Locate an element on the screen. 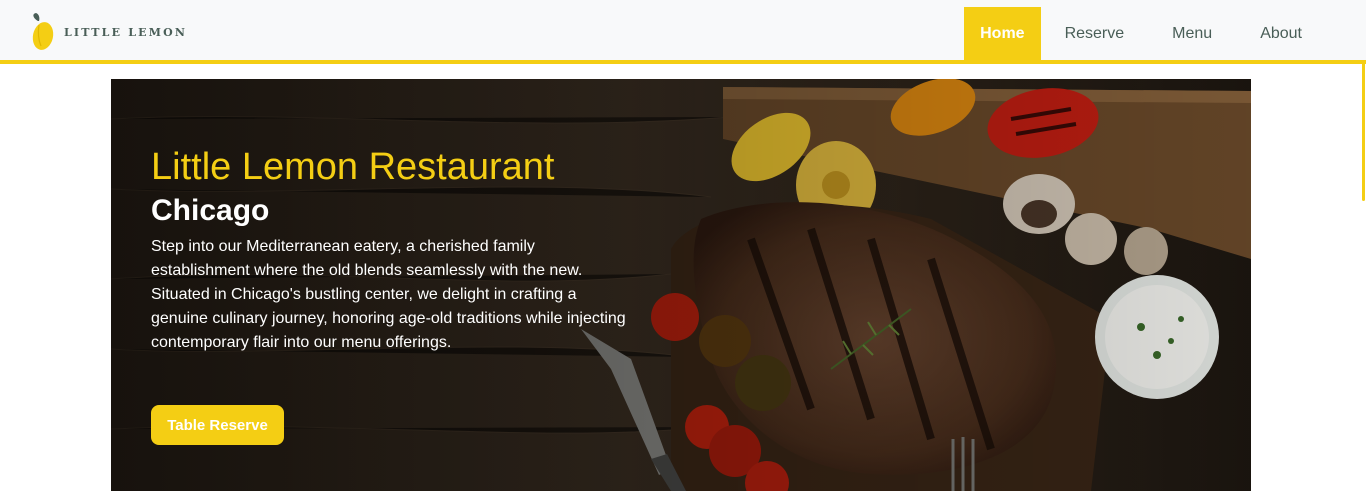  scrollbar-thumb is located at coordinates (1363, 131).